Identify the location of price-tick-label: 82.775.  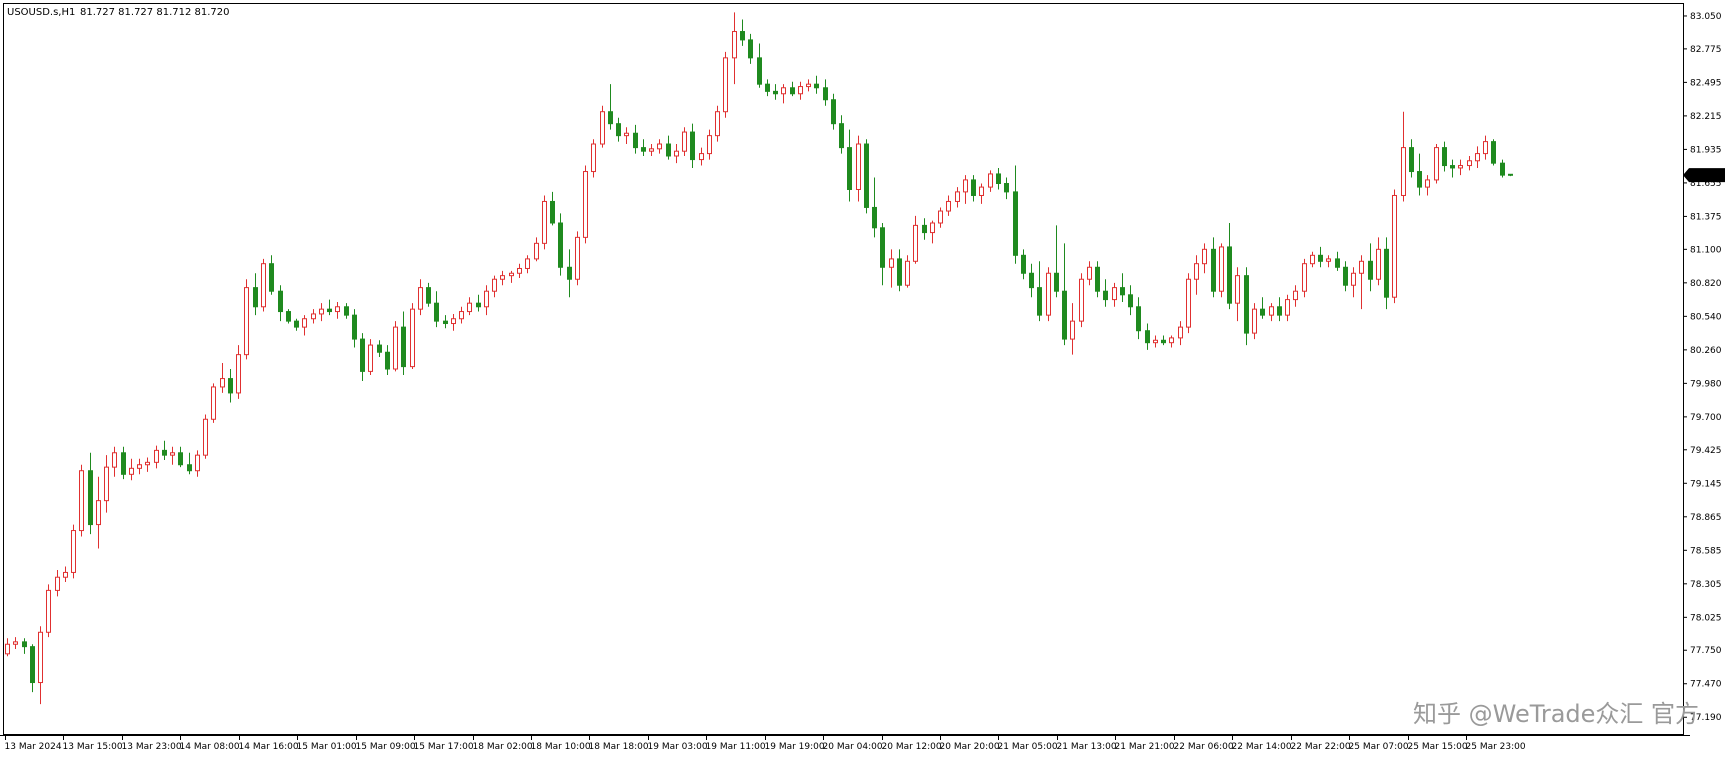
(1706, 50).